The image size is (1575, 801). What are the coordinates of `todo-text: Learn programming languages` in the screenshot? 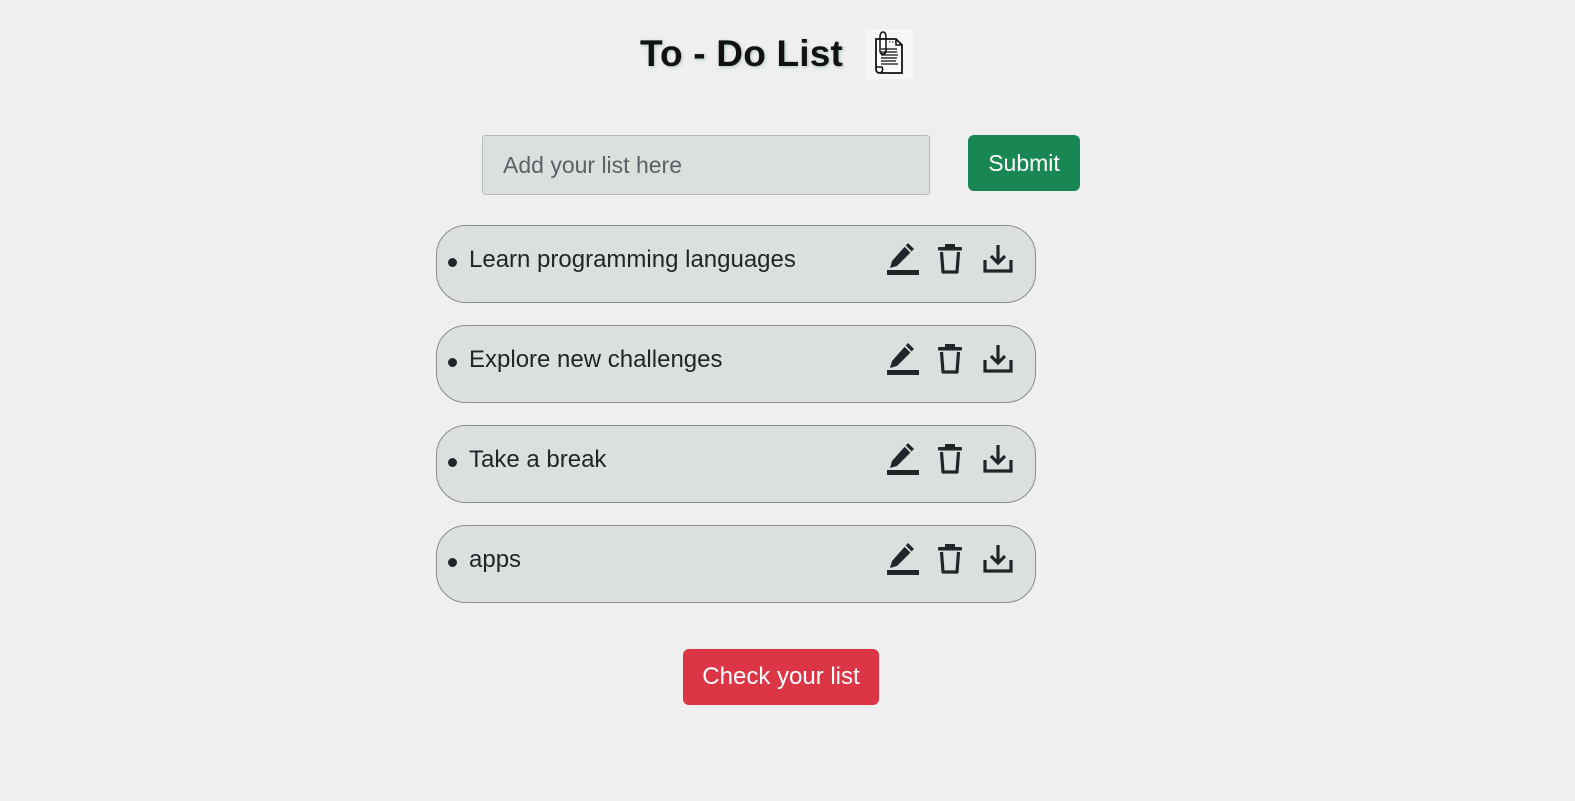 It's located at (632, 259).